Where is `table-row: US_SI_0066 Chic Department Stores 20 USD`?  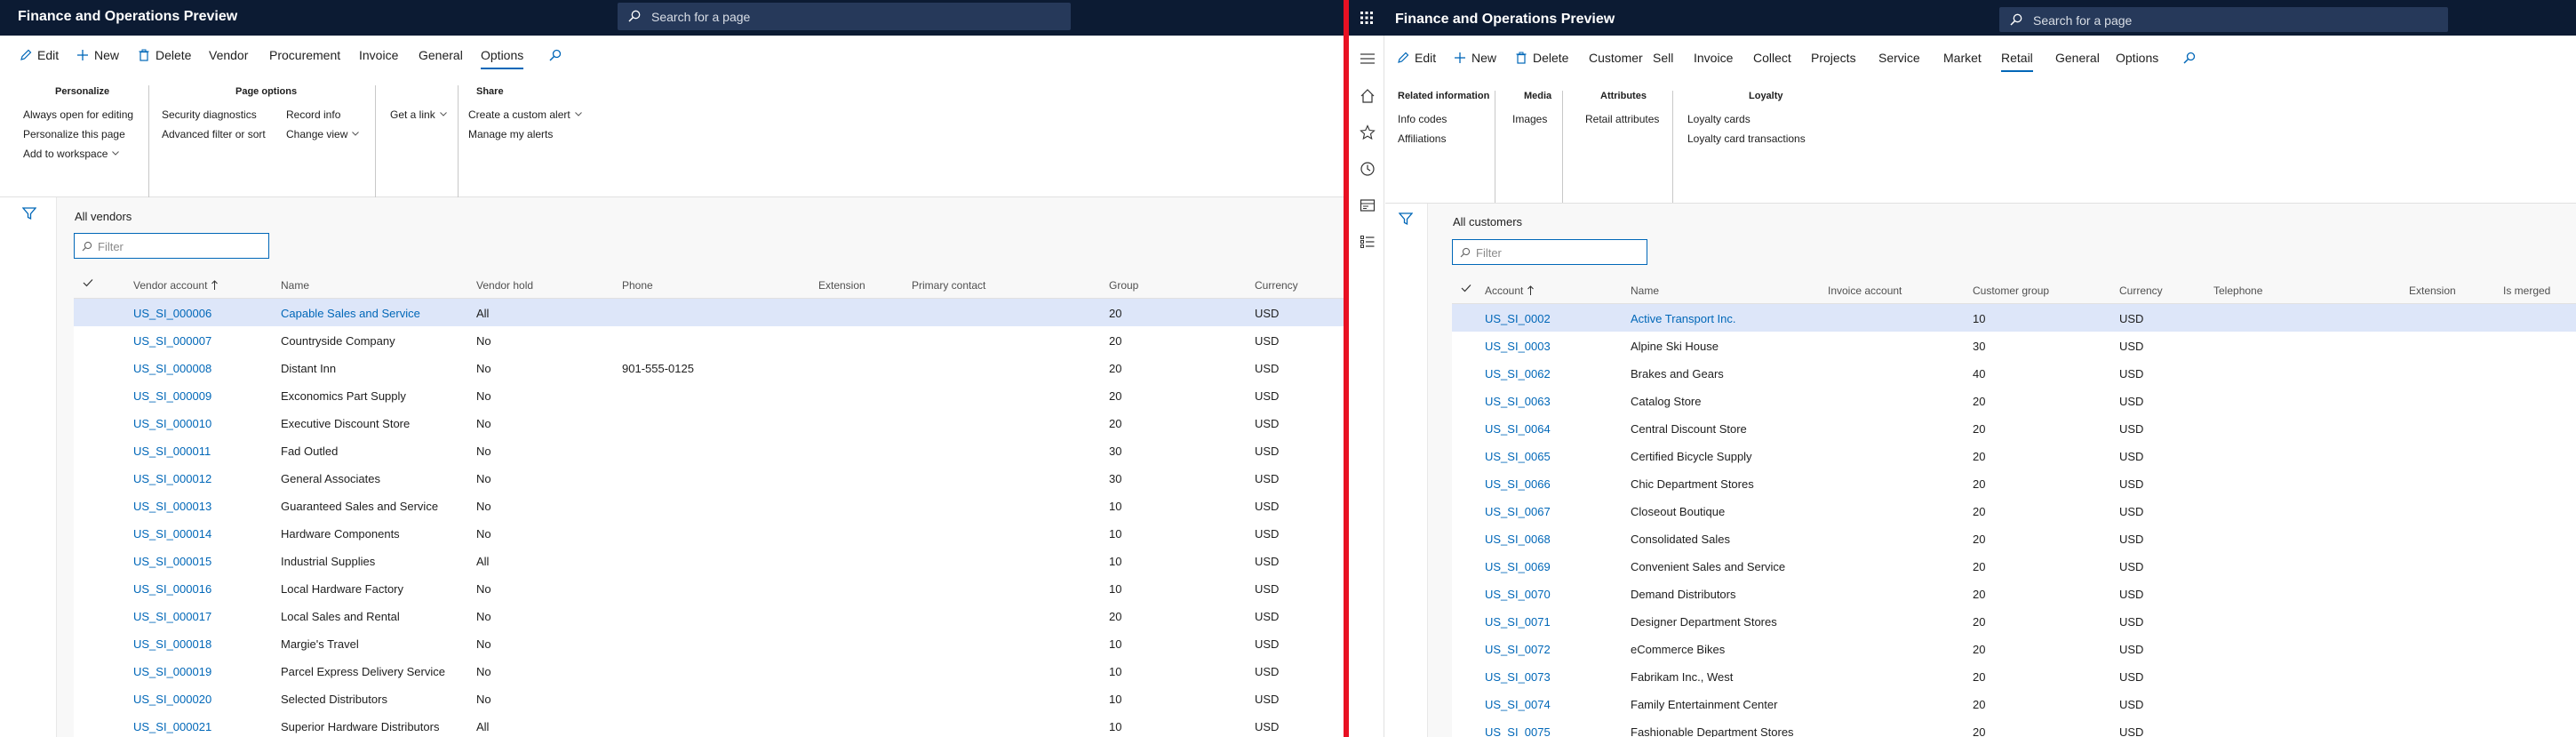
table-row: US_SI_0066 Chic Department Stores 20 USD is located at coordinates (2014, 483).